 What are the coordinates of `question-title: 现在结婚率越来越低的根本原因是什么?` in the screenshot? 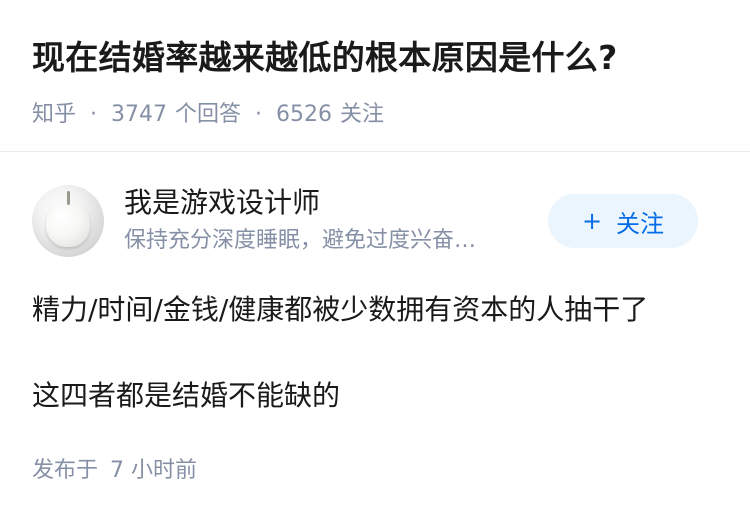 It's located at (375, 58).